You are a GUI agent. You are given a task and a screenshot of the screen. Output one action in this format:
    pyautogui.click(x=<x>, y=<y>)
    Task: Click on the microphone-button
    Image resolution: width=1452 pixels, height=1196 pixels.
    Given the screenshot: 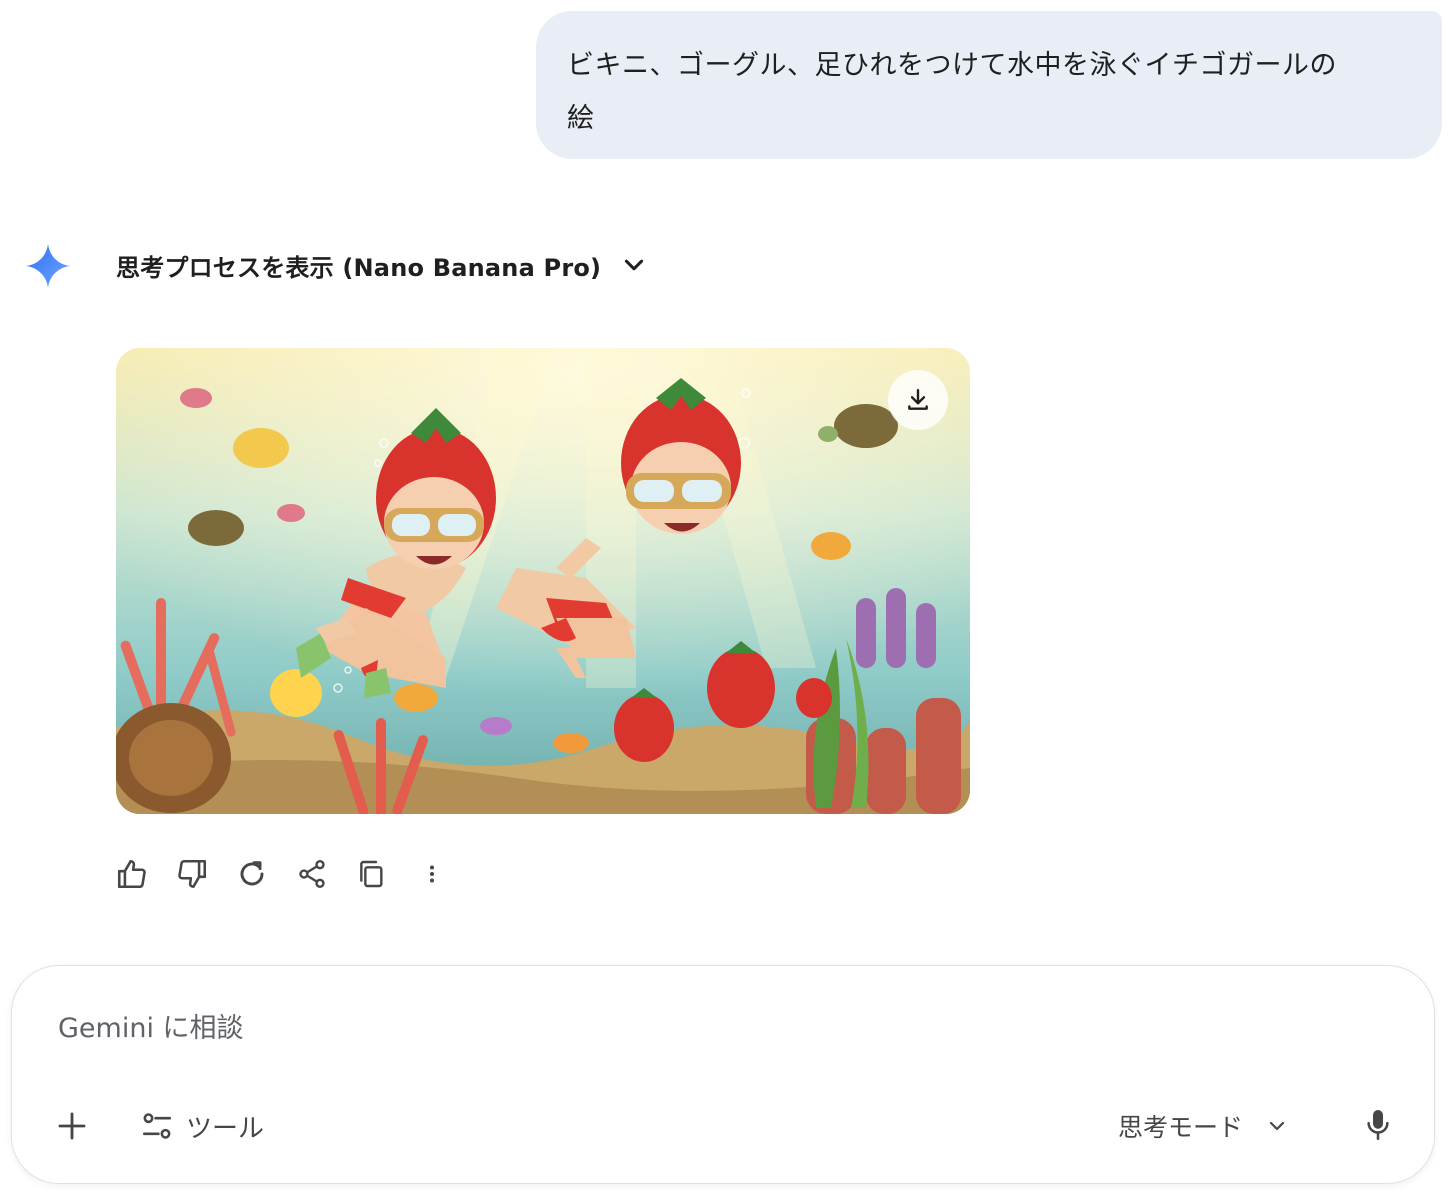 What is the action you would take?
    pyautogui.click(x=1378, y=1125)
    